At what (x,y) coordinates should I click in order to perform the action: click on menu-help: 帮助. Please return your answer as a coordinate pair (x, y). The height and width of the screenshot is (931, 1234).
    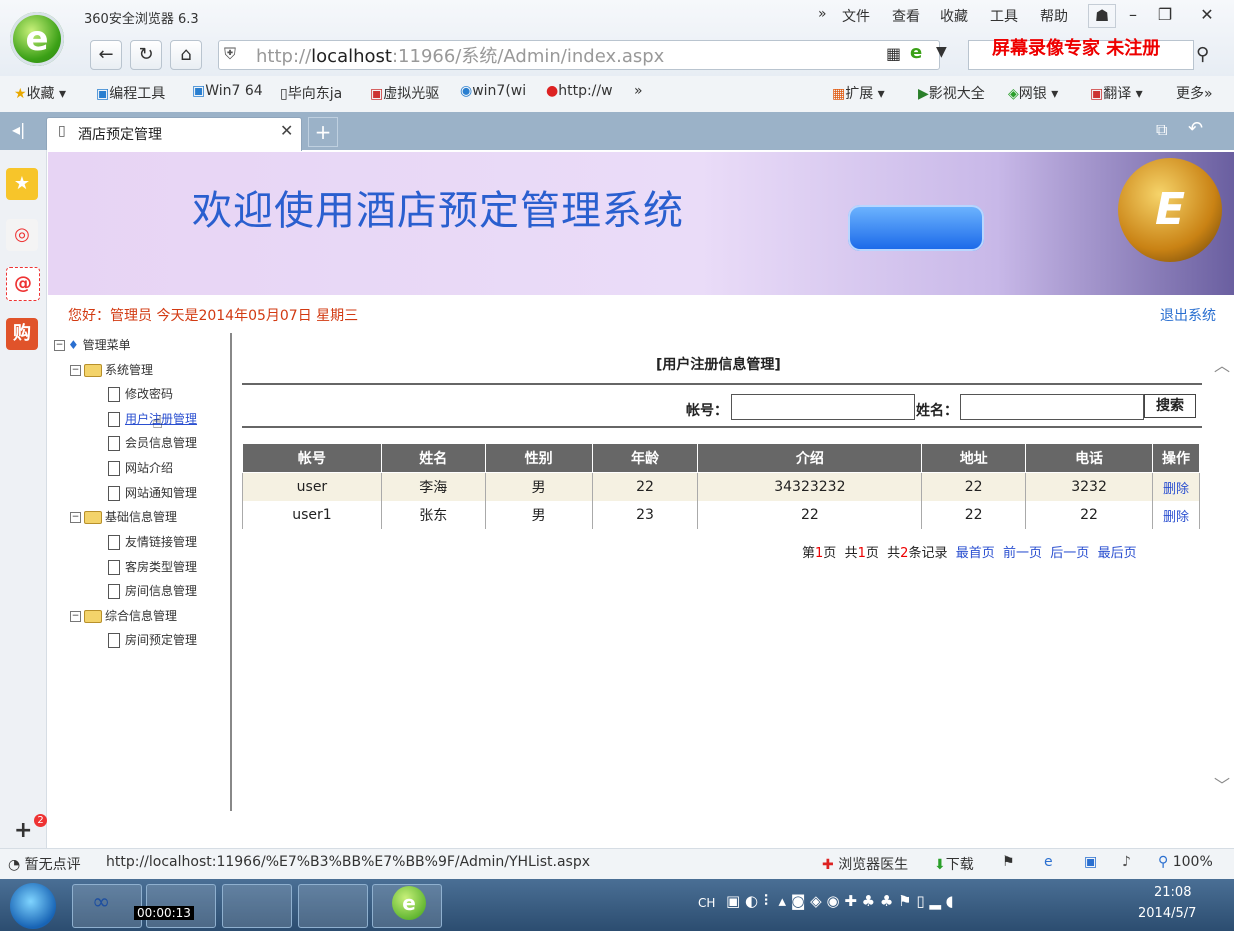
    Looking at the image, I should click on (1054, 16).